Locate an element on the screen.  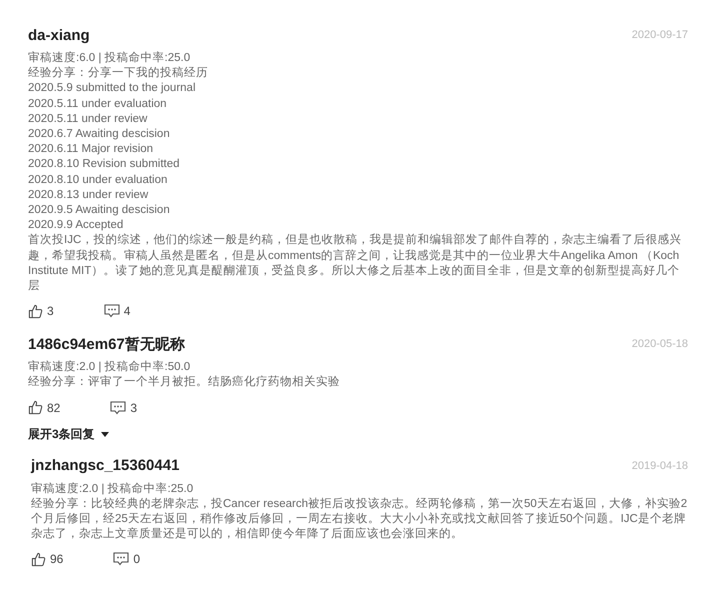
review-stats: 审稿速度:2.0 | 投稿命中率:50.0 is located at coordinates (110, 367).